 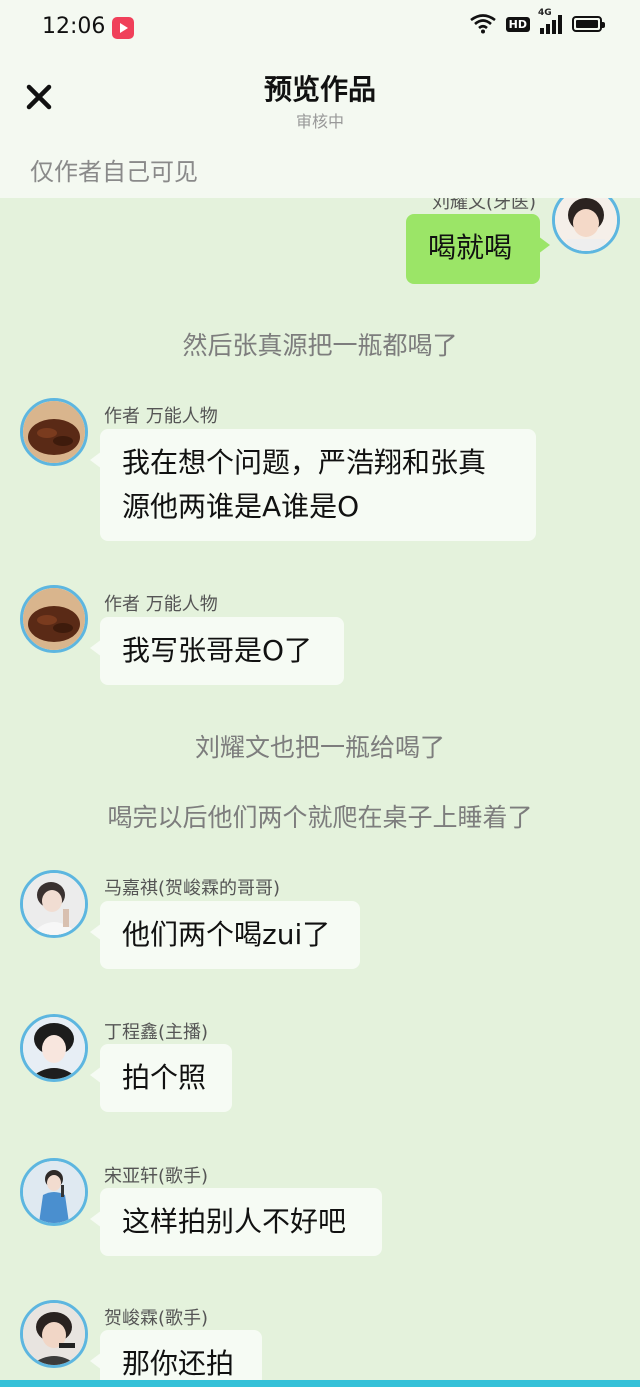 I want to click on message-bubble: 他们两个喝zui了, so click(x=225, y=935).